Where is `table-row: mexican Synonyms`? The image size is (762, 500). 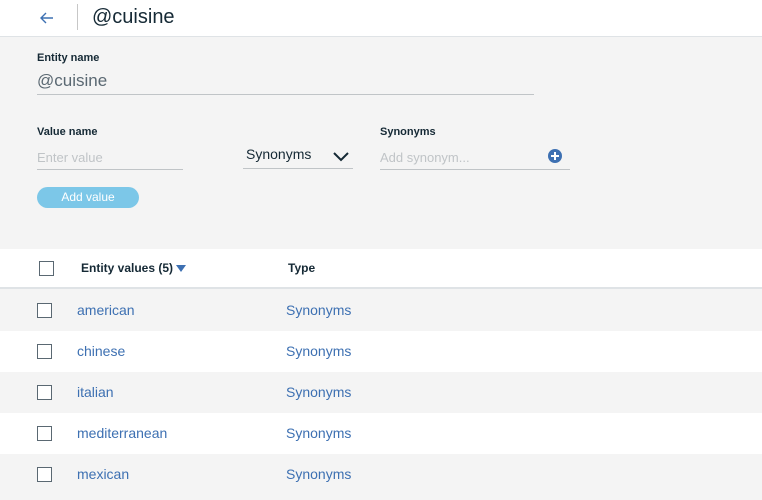 table-row: mexican Synonyms is located at coordinates (381, 474).